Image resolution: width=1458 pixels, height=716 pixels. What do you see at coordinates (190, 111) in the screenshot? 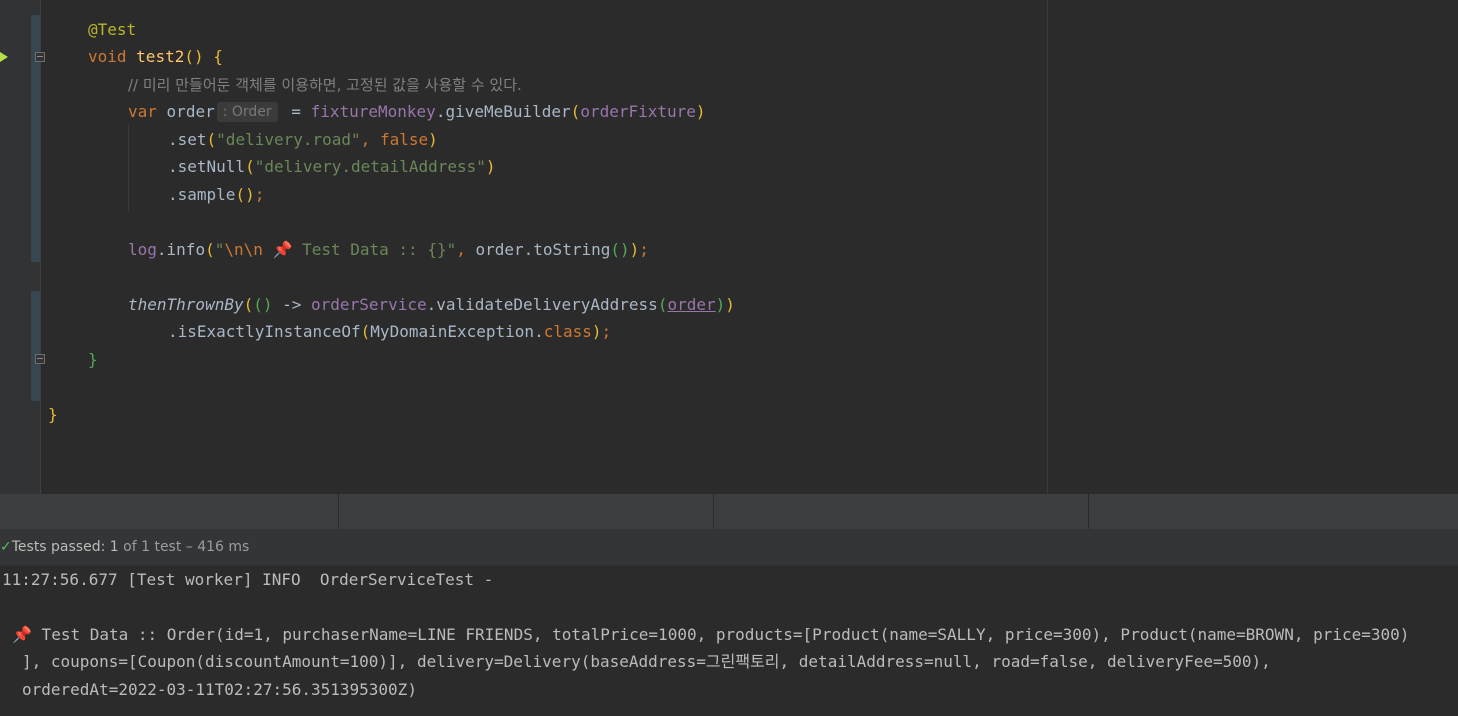
I see `variable-order: order` at bounding box center [190, 111].